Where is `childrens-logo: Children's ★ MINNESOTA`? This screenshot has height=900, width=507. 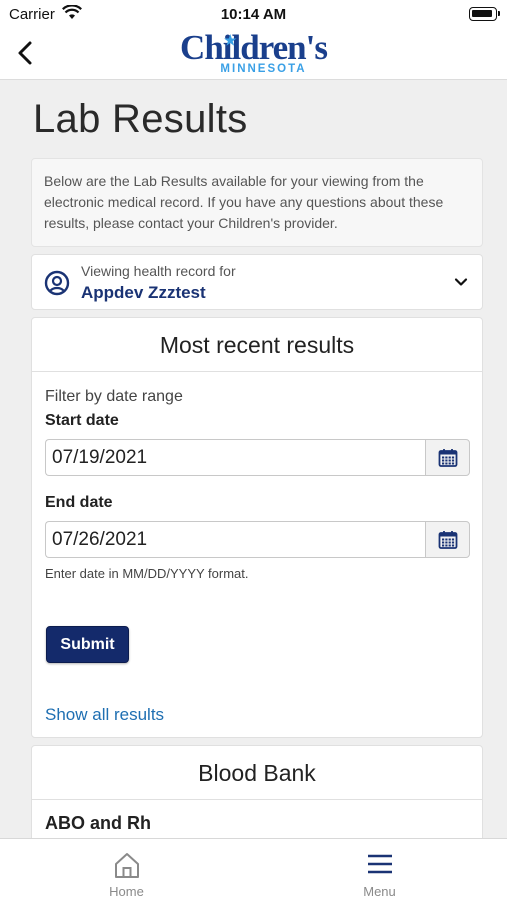
childrens-logo: Children's ★ MINNESOTA is located at coordinates (253, 53).